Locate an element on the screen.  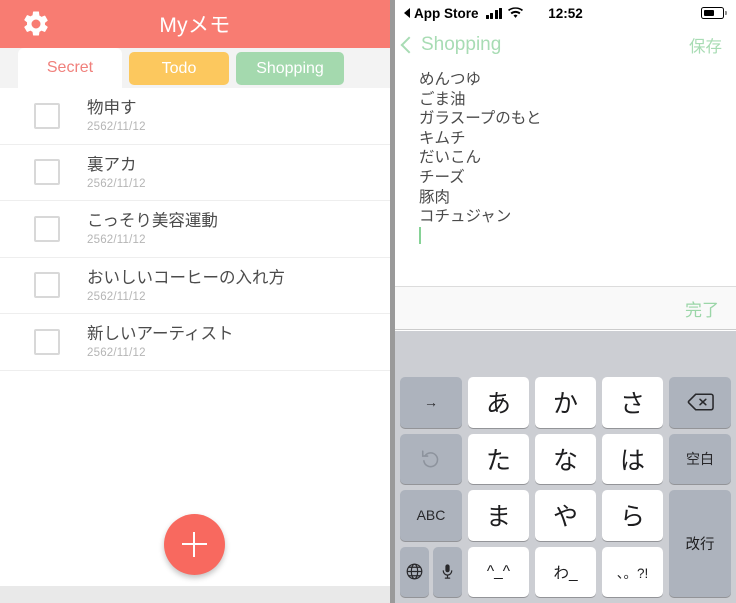
tab-todo: Todo is located at coordinates (179, 68).